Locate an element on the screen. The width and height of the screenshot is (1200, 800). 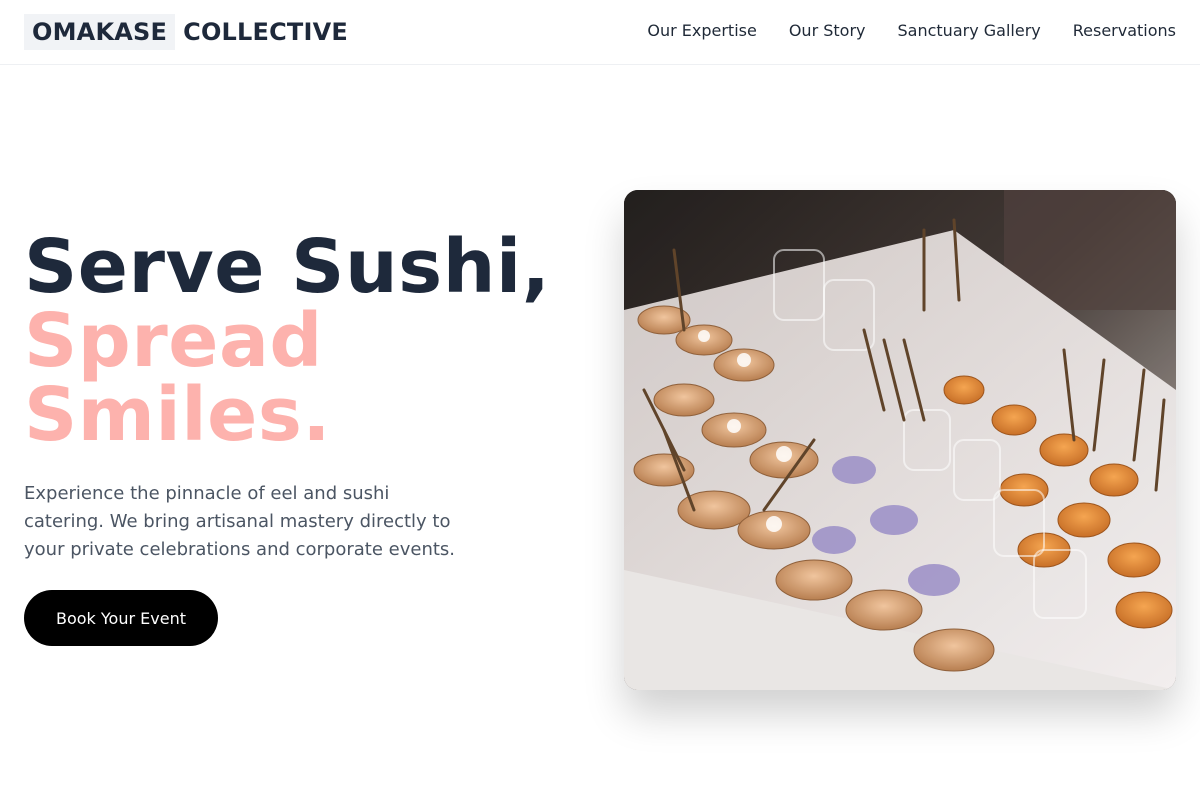
nav-link-sanctuary-gallery: Sanctuary Gallery is located at coordinates (969, 31).